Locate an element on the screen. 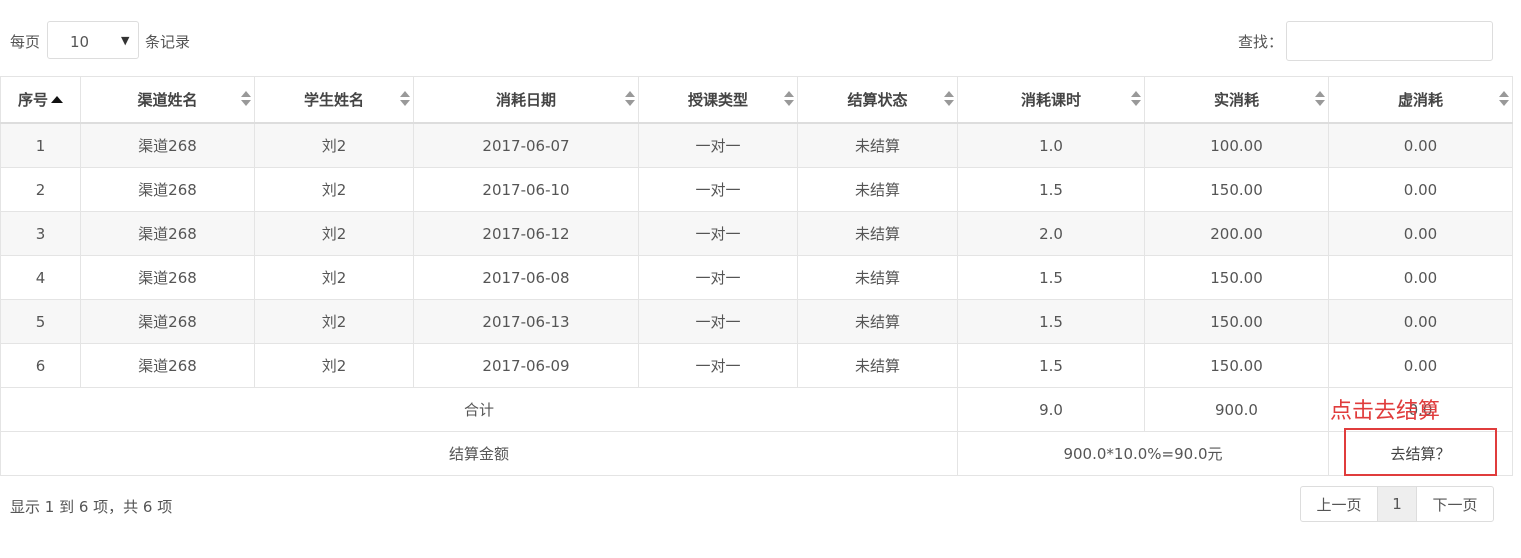 The image size is (1521, 558). settlement-row: 结算金额 900.0*10.0%=90.0元 去结算？ is located at coordinates (756, 453).